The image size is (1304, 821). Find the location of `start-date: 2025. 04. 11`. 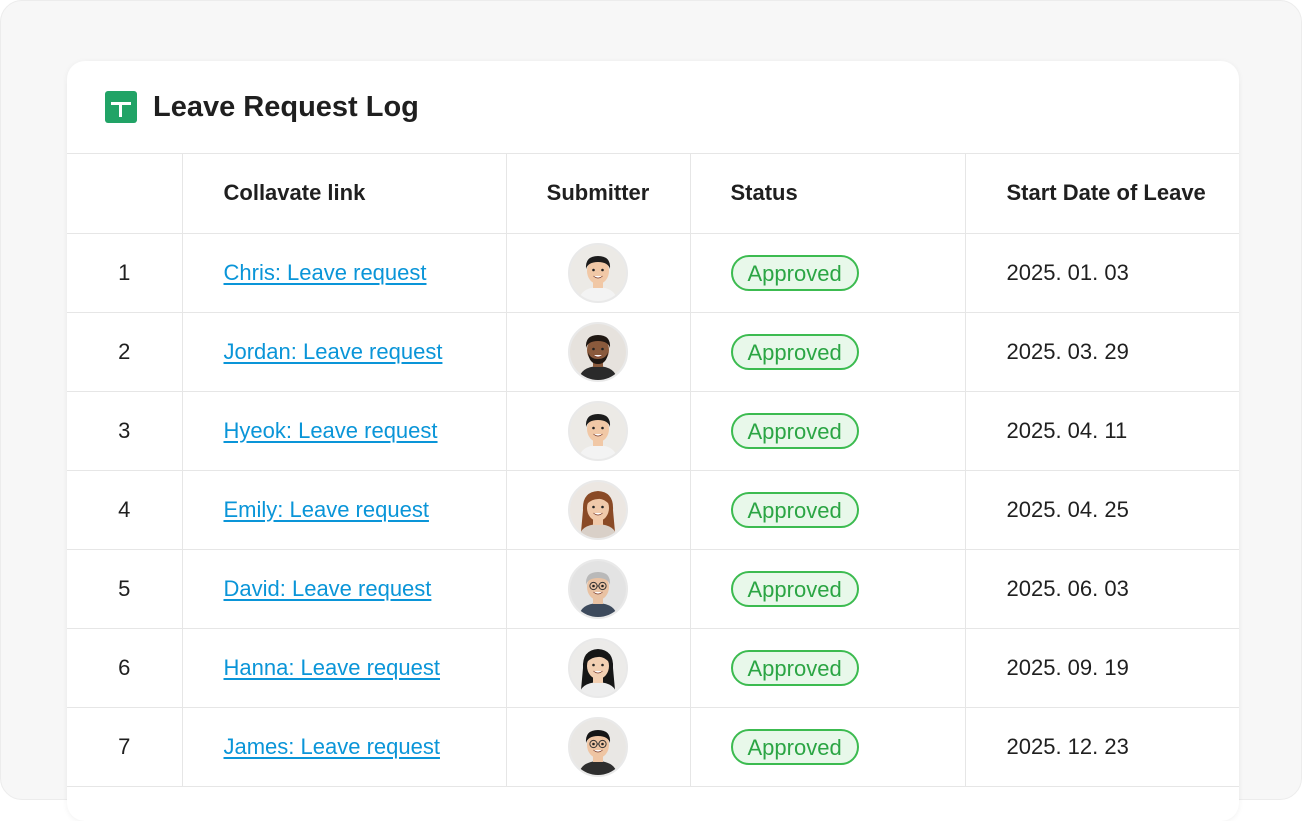

start-date: 2025. 04. 11 is located at coordinates (1102, 431).